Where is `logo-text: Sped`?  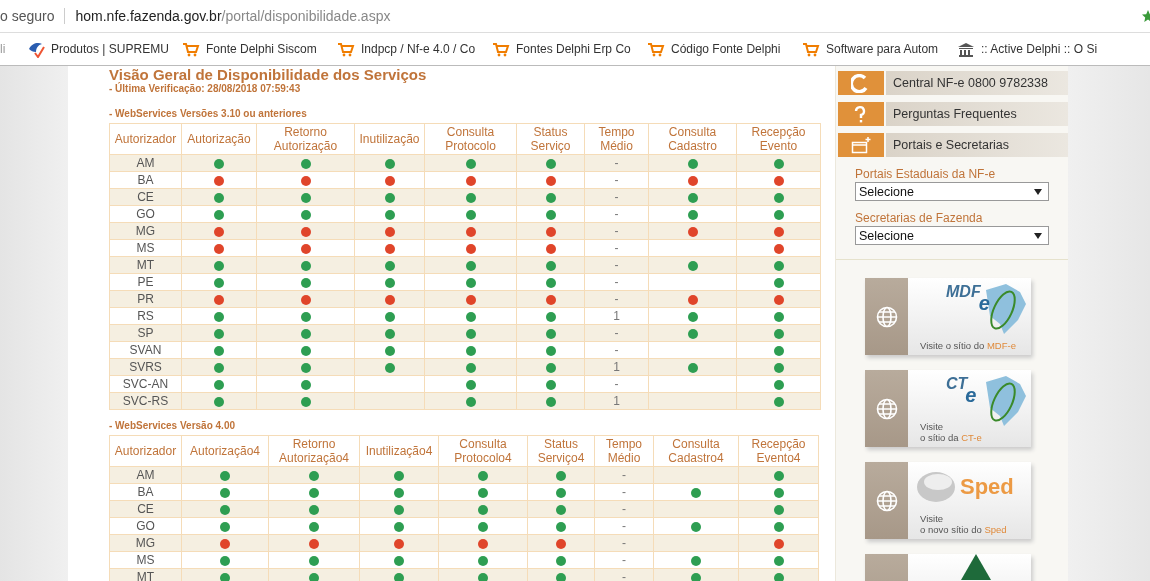
logo-text: Sped is located at coordinates (987, 487).